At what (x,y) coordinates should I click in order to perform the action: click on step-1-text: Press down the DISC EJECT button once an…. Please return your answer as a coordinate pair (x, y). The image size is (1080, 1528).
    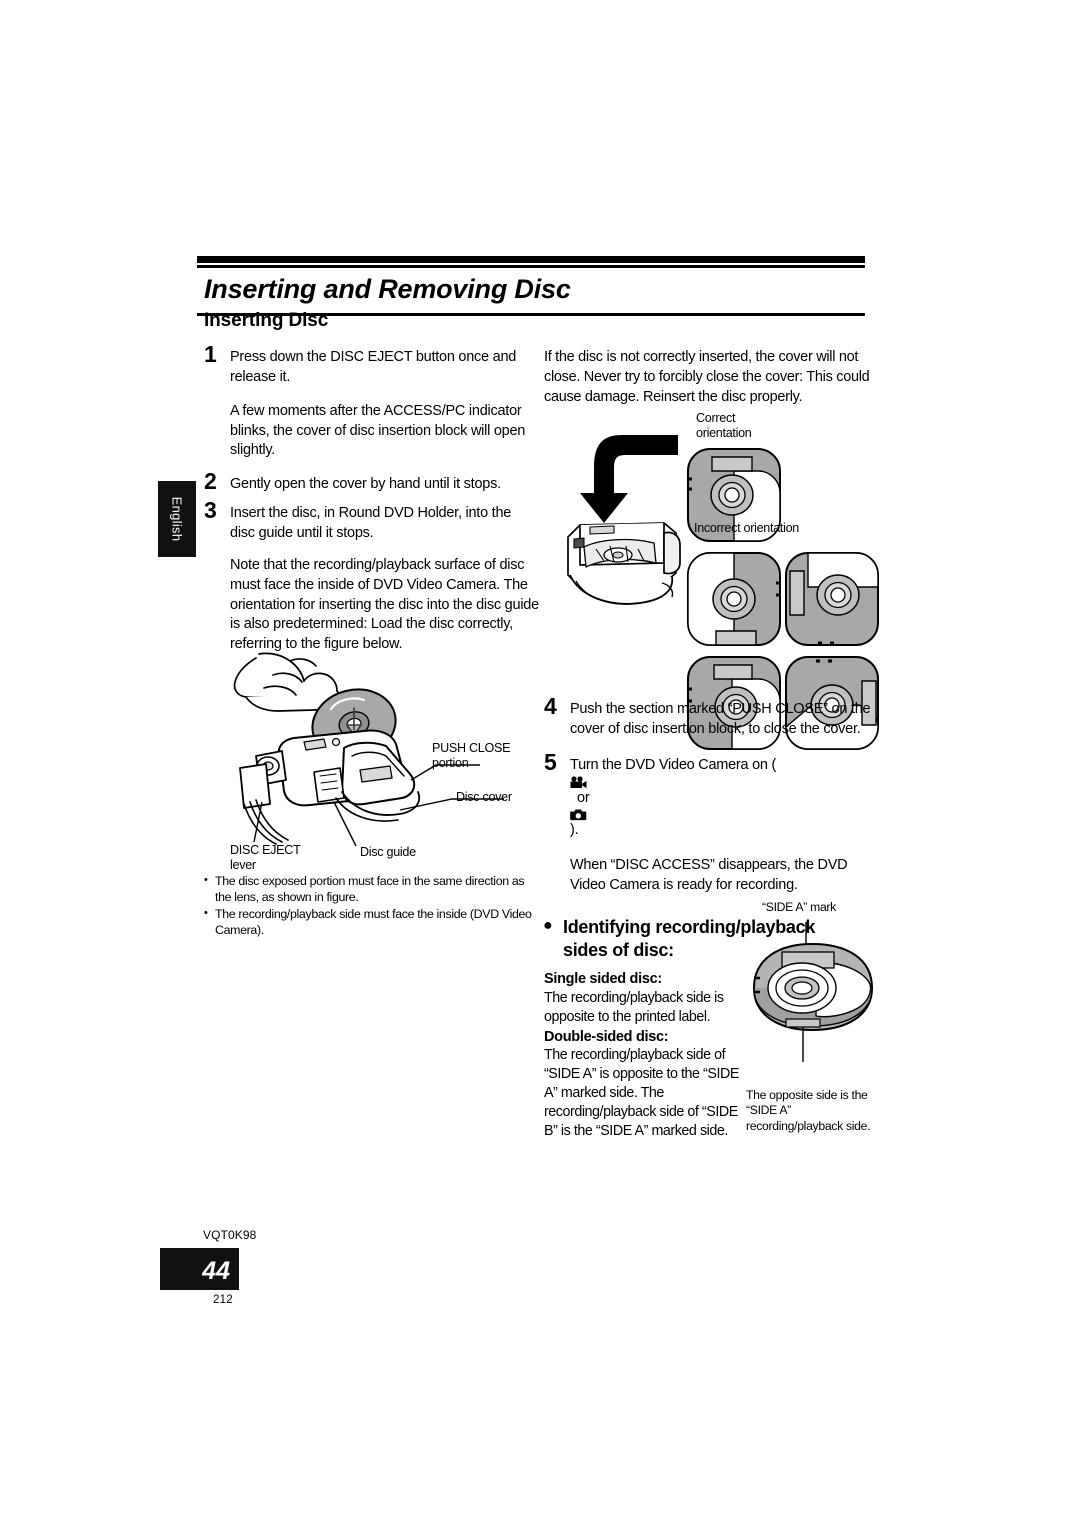
    Looking at the image, I should click on (373, 367).